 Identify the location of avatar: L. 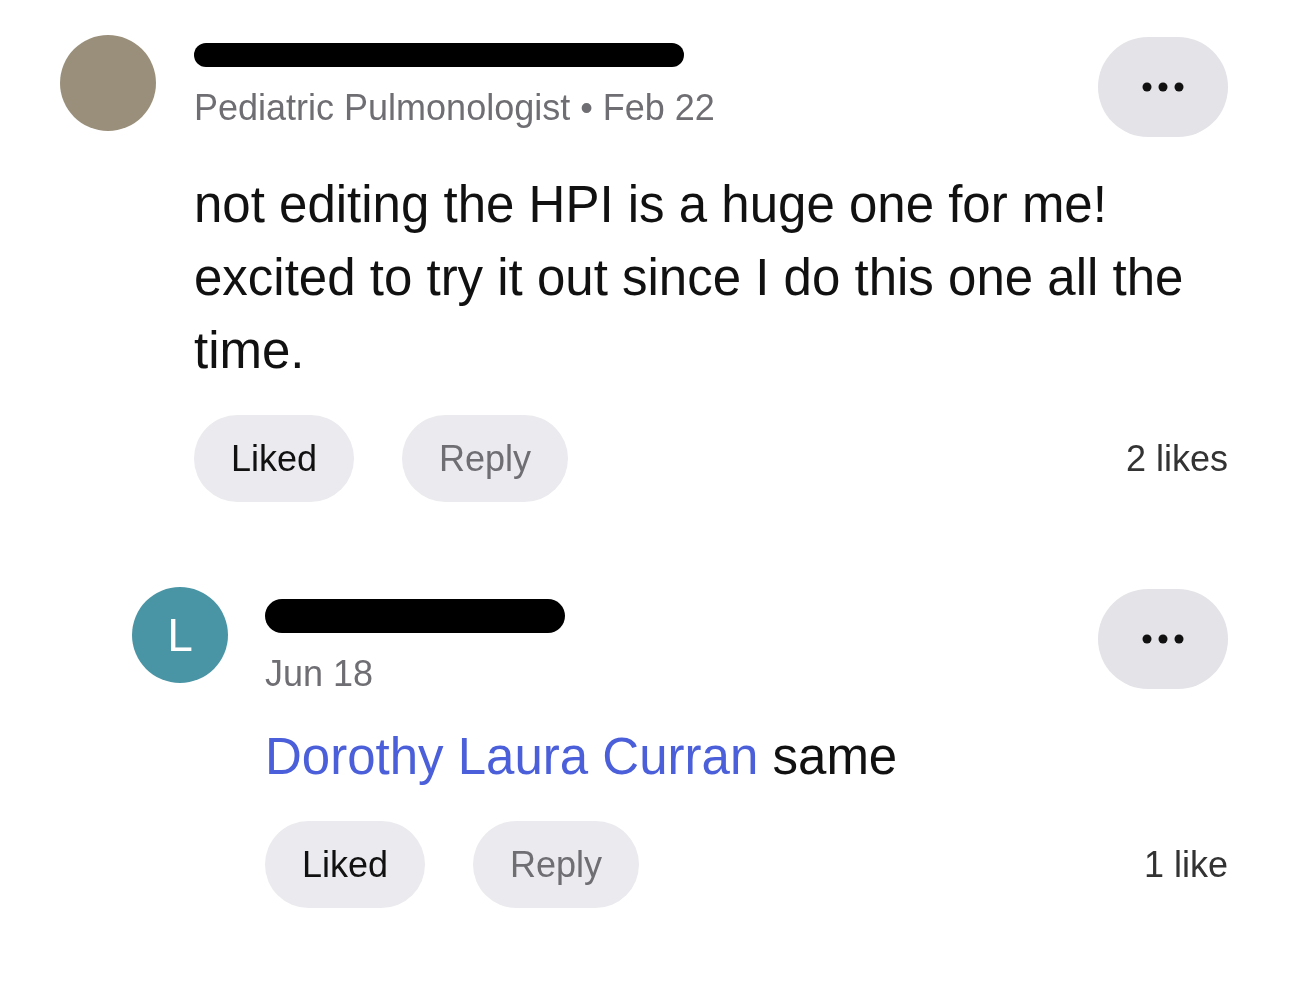
(180, 635).